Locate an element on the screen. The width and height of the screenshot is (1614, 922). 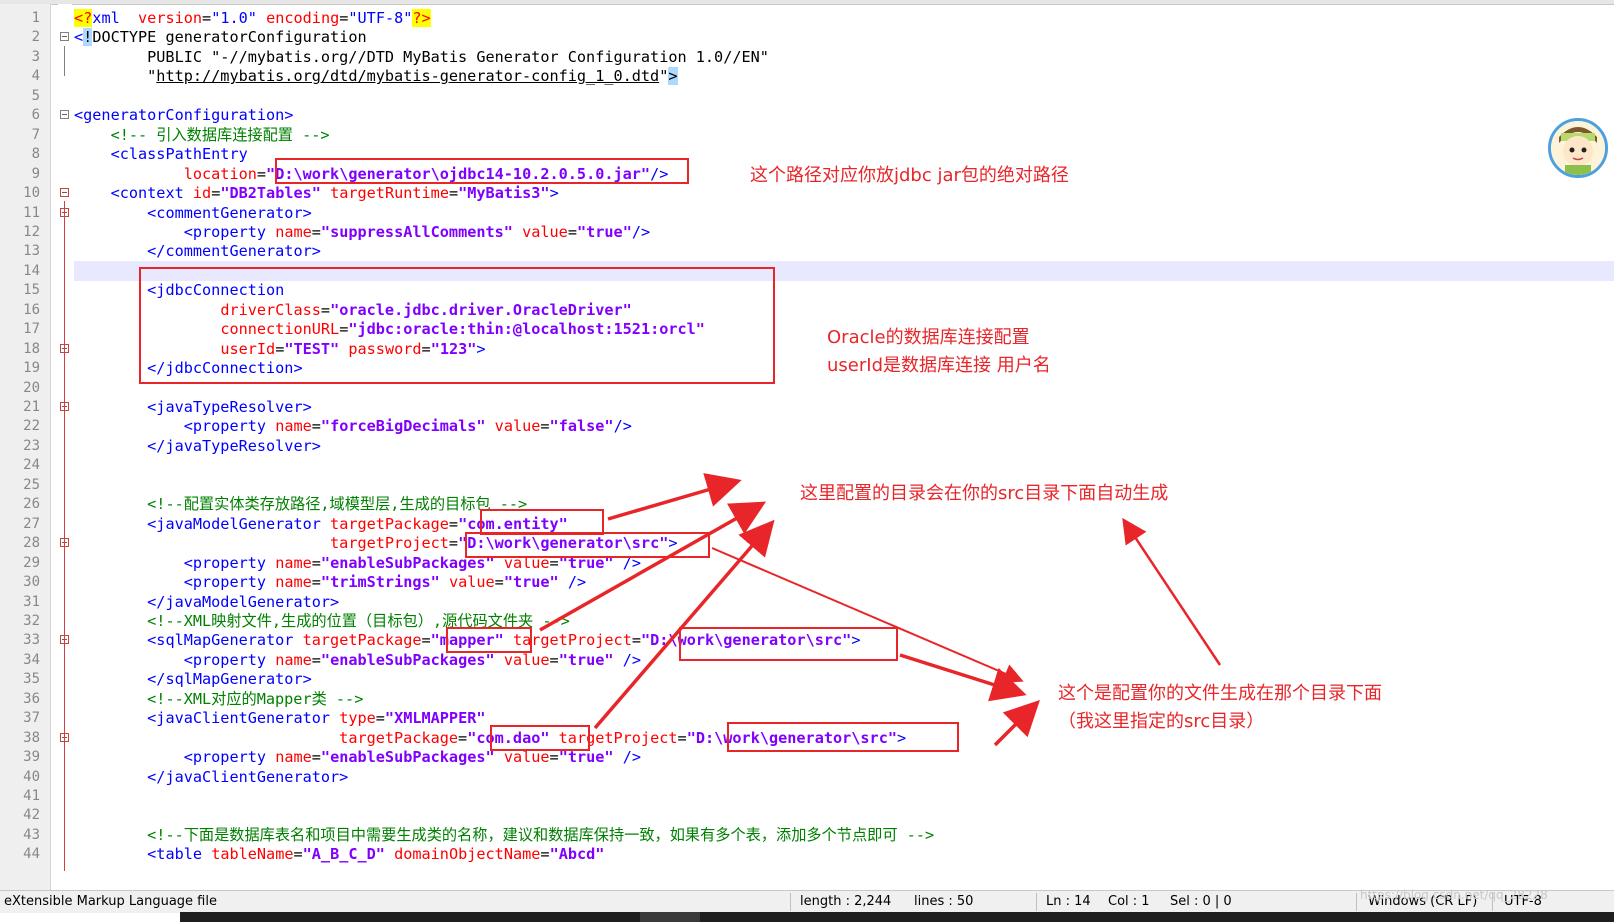
line-number: 19 is located at coordinates (31, 368).